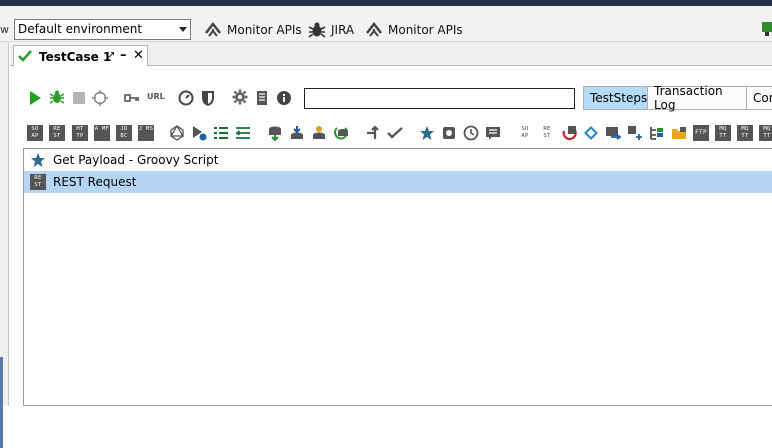 Image resolution: width=772 pixels, height=448 pixels. Describe the element at coordinates (591, 133) in the screenshot. I see `receive-mqtt-icon` at that location.